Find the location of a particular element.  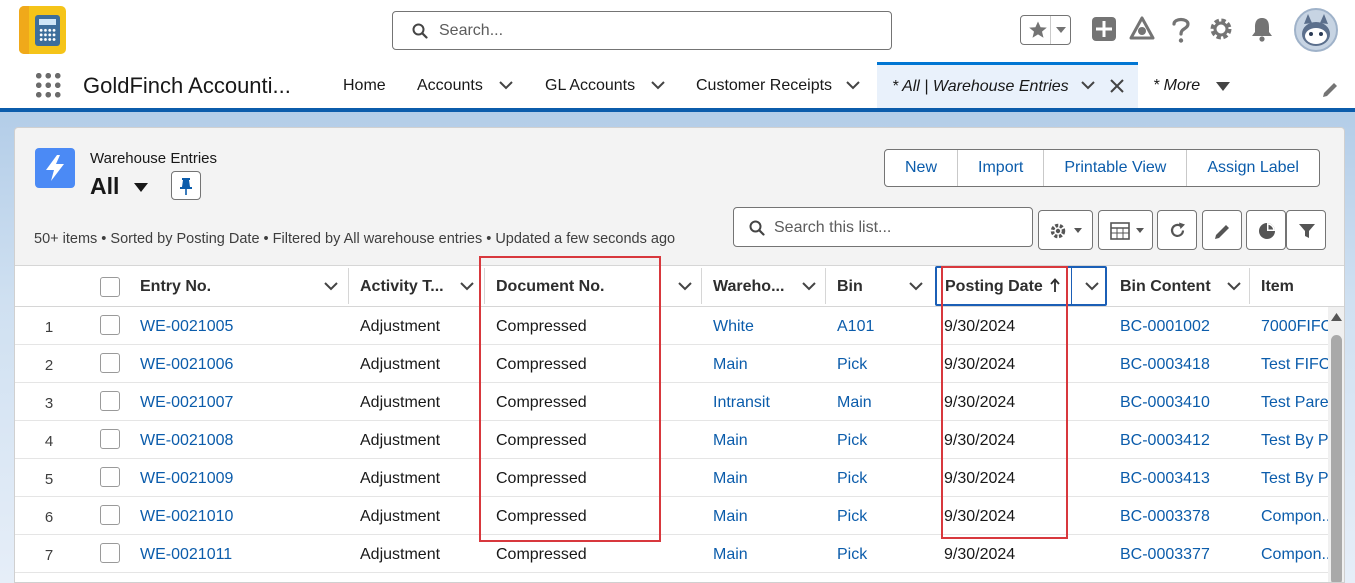

nav-more-menu: * More is located at coordinates (1176, 86).